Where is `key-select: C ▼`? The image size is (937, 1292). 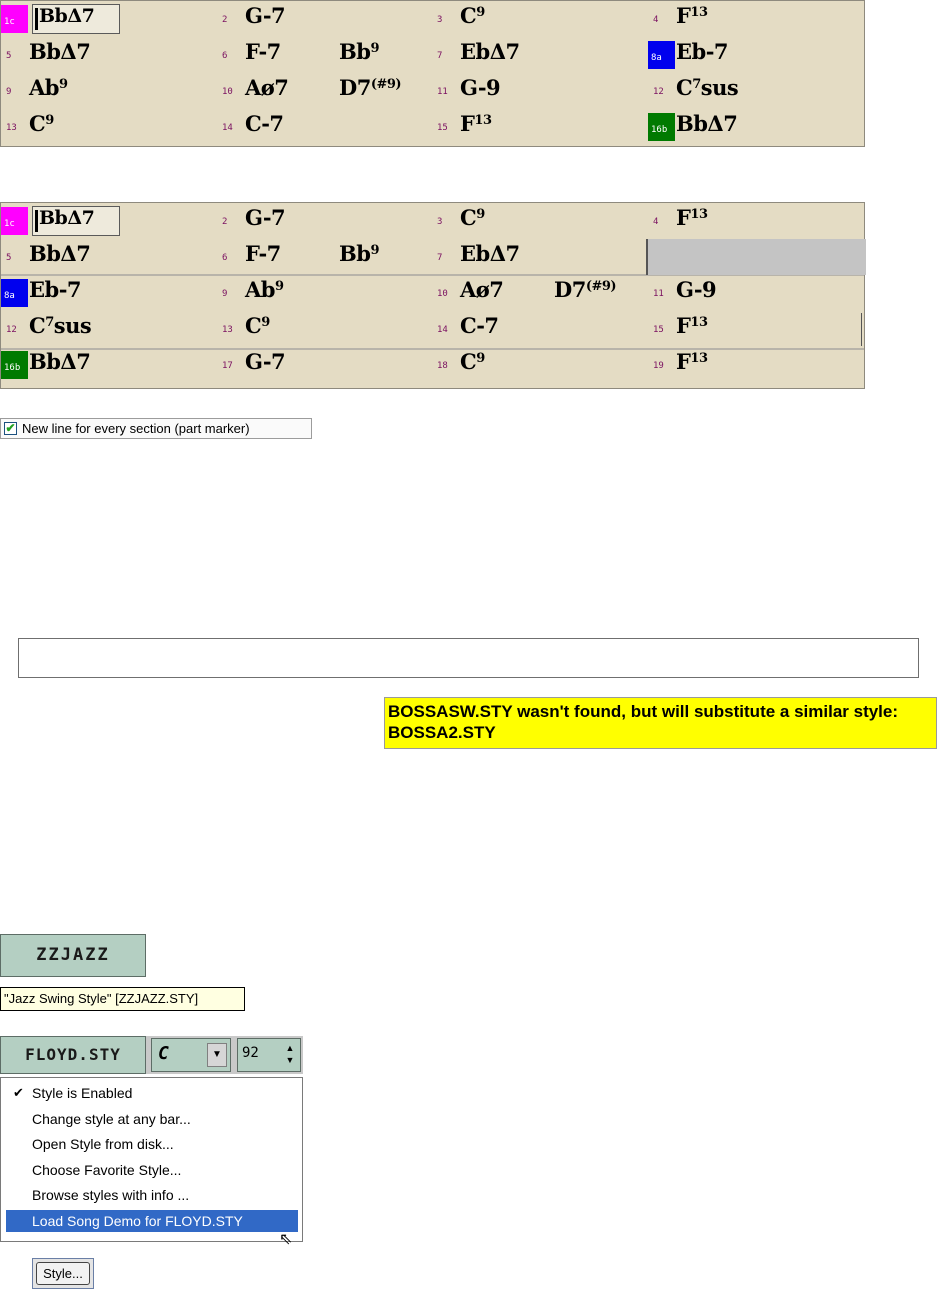
key-select: C ▼ is located at coordinates (191, 1055).